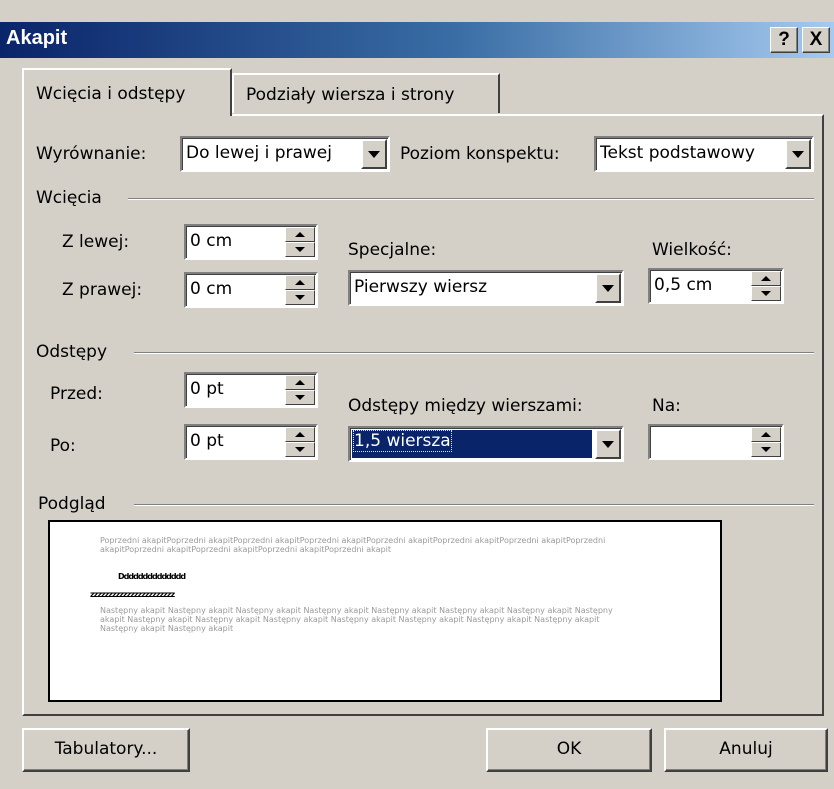 The image size is (834, 789). What do you see at coordinates (37, 38) in the screenshot?
I see `dialog-title: Akapit` at bounding box center [37, 38].